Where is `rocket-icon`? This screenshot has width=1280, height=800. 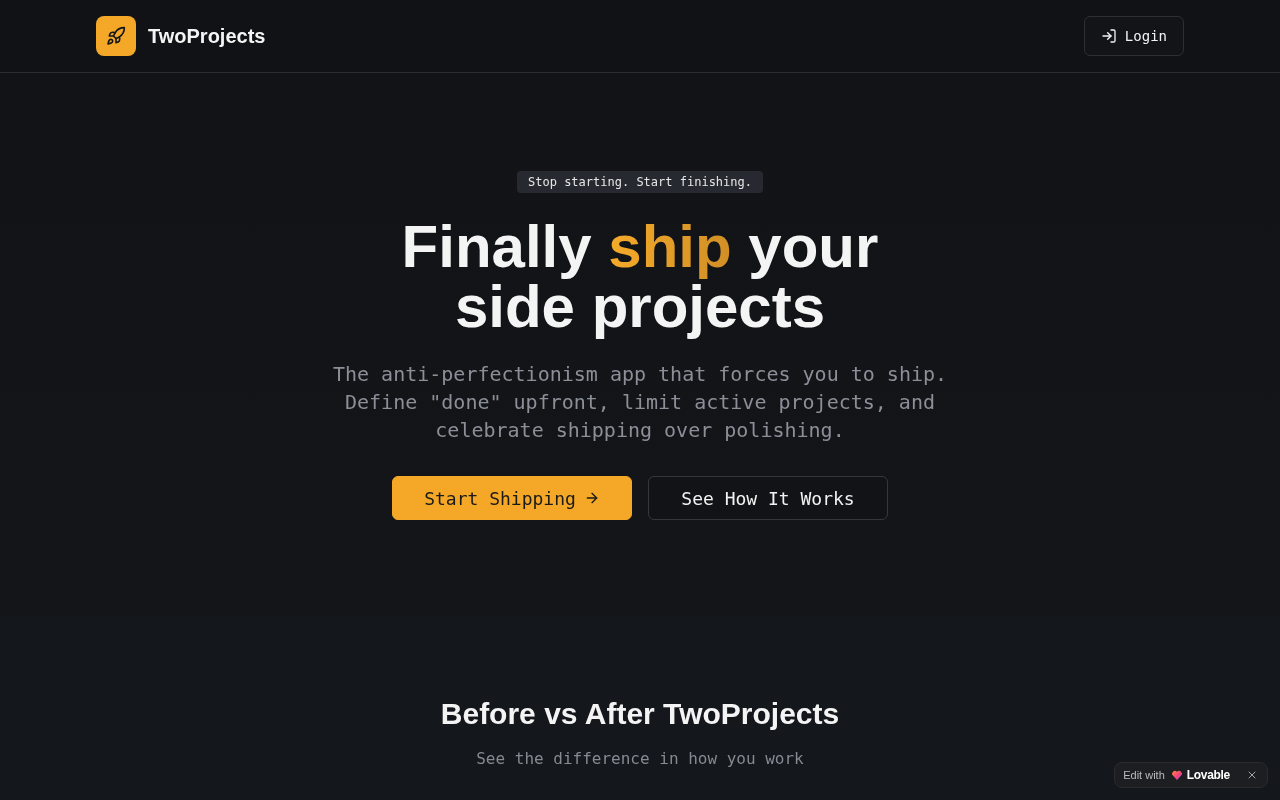
rocket-icon is located at coordinates (116, 36).